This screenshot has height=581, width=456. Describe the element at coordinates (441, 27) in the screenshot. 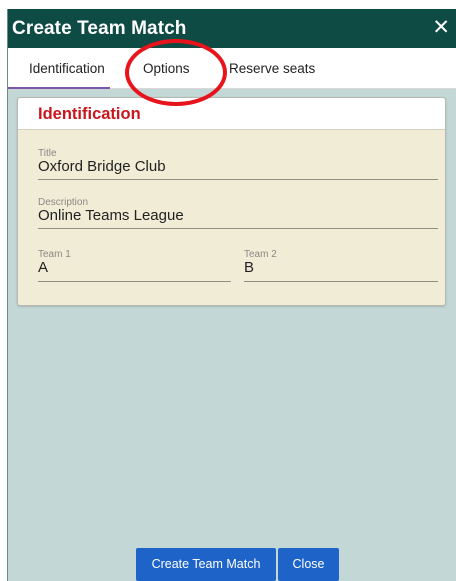

I see `close-icon: ✕` at that location.